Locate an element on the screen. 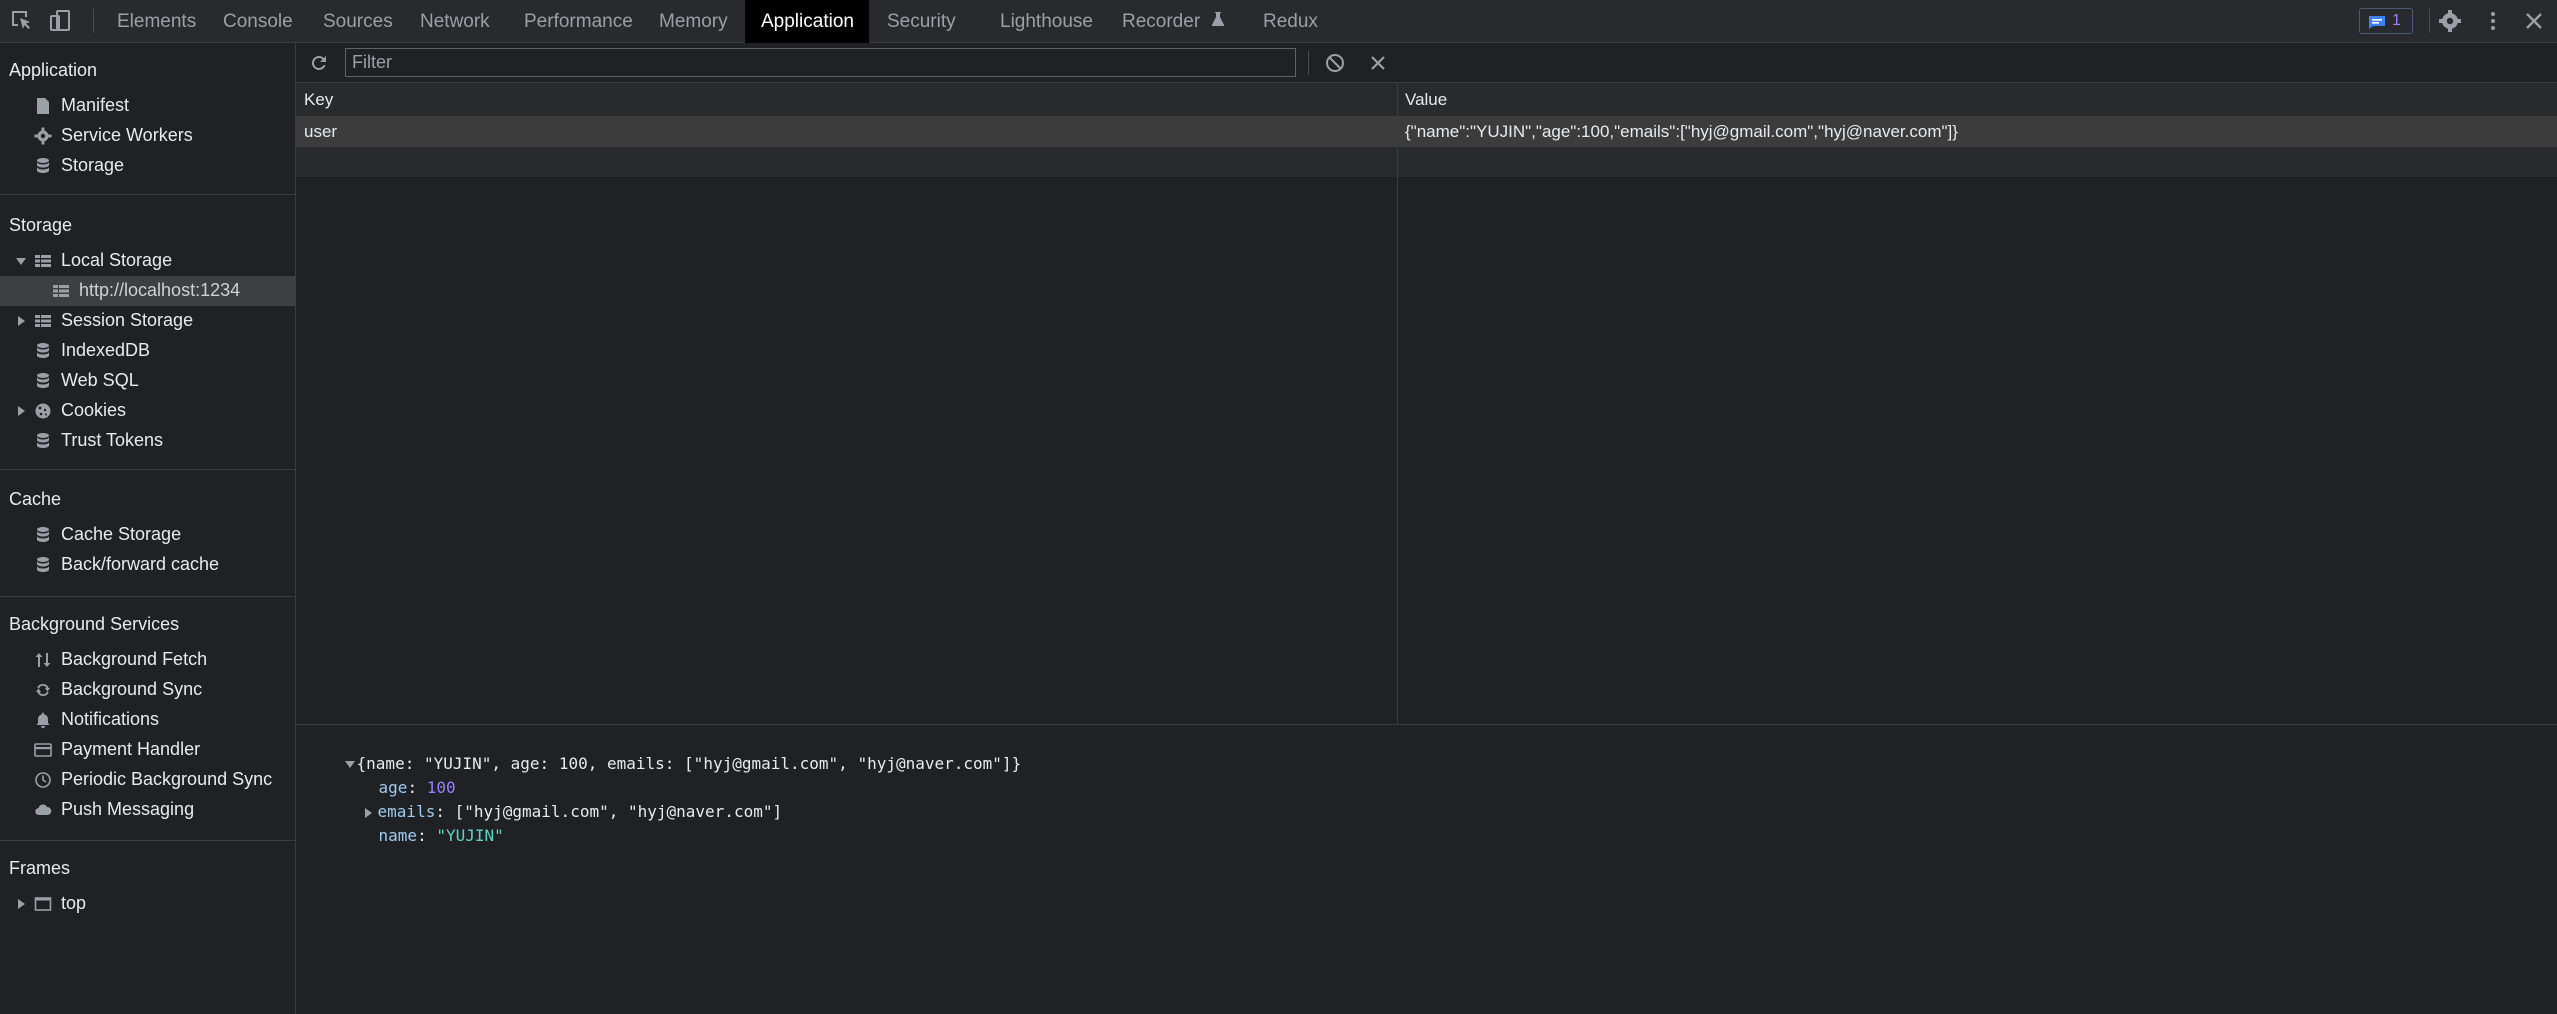 This screenshot has width=2557, height=1014. filter-input is located at coordinates (820, 62).